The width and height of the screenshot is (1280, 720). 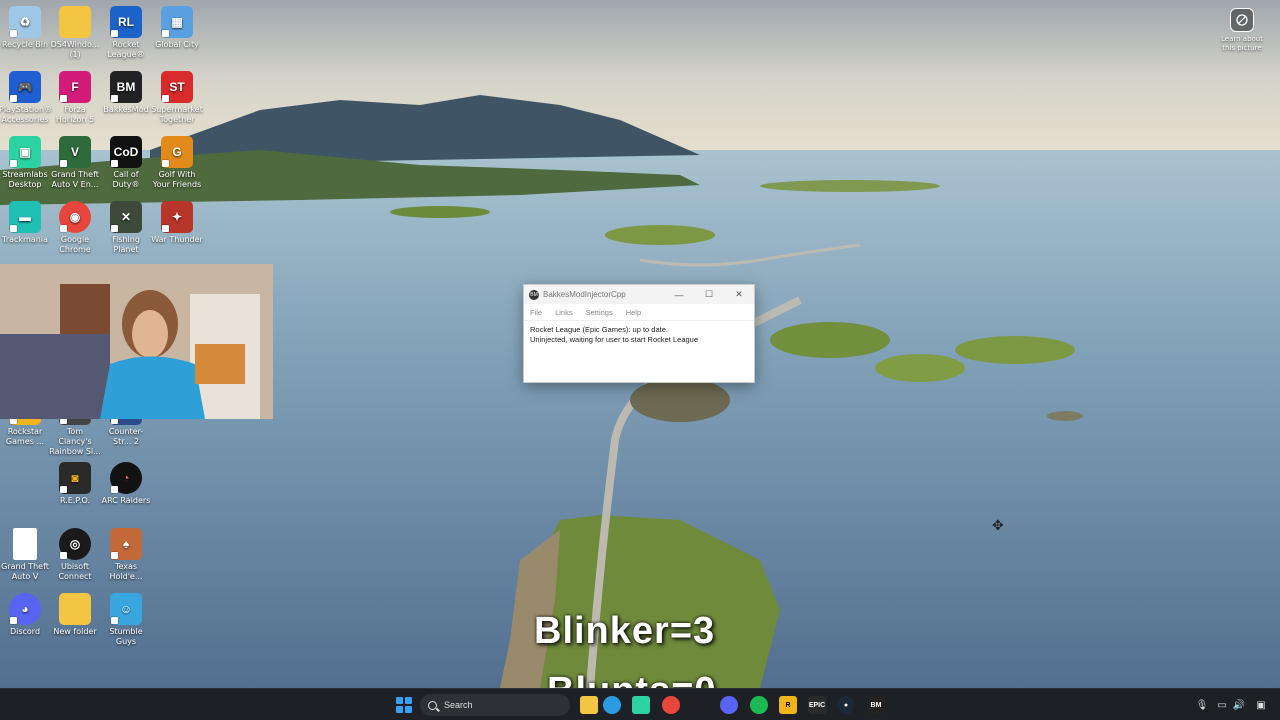 I want to click on global-city-icon: ▦, so click(x=177, y=22).